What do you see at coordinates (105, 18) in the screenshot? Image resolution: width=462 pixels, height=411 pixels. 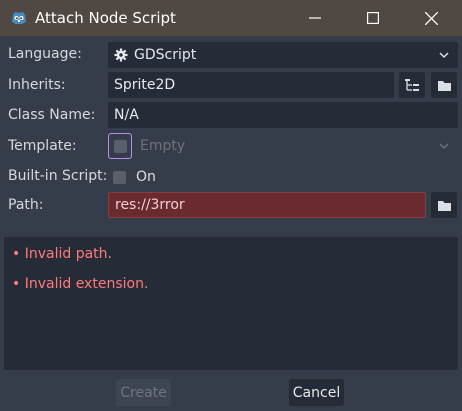 I see `window-title: Attach Node Script` at bounding box center [105, 18].